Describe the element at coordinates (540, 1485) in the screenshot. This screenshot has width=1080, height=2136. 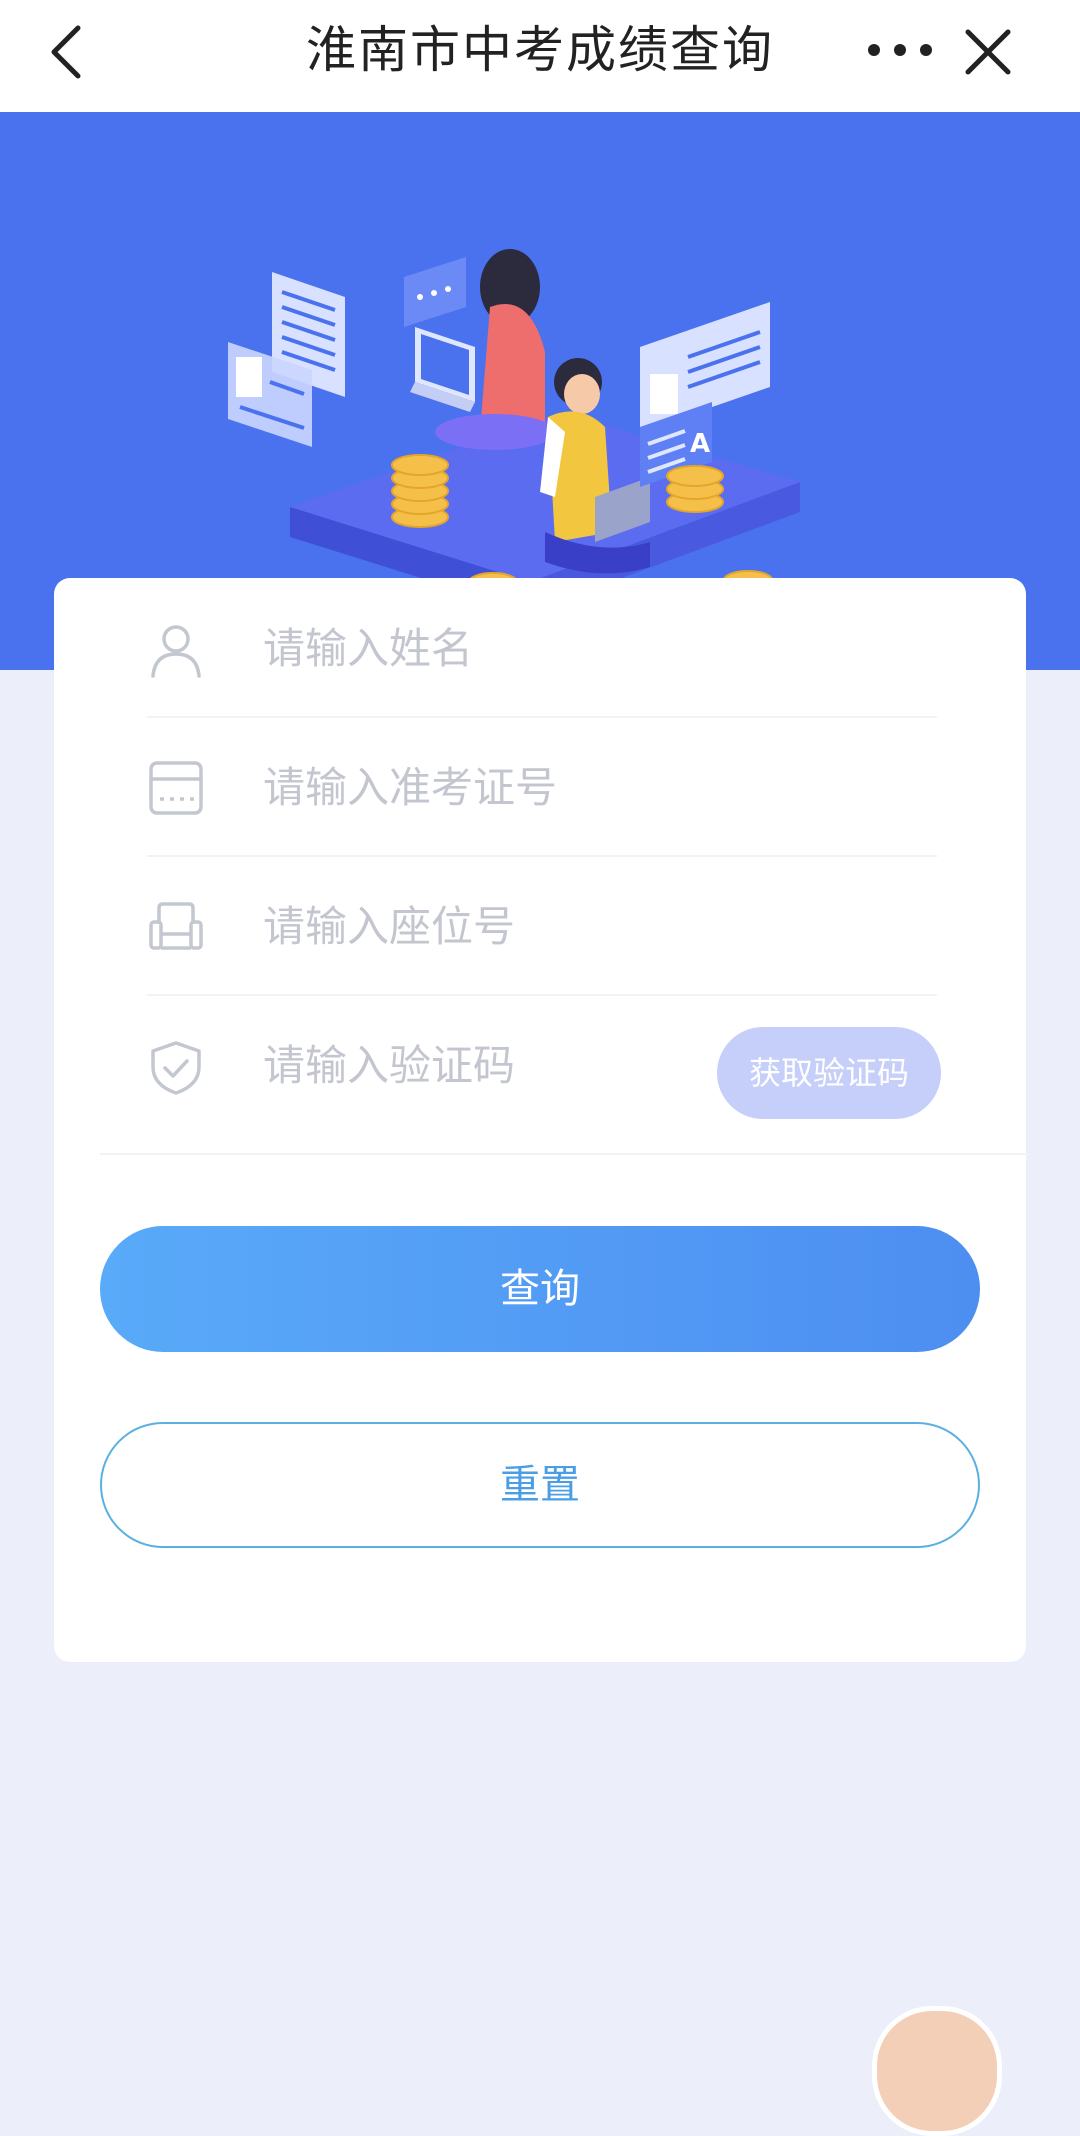
I see `reset-button: 重置` at that location.